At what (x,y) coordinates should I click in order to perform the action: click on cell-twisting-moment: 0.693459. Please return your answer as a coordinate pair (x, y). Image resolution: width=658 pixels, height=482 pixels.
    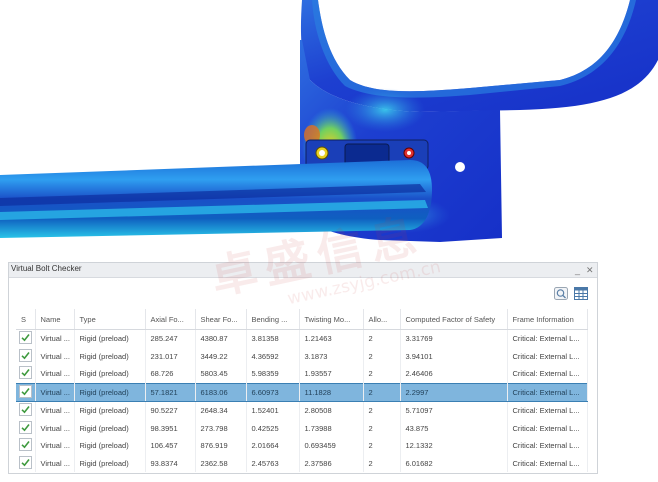
    Looking at the image, I should click on (331, 446).